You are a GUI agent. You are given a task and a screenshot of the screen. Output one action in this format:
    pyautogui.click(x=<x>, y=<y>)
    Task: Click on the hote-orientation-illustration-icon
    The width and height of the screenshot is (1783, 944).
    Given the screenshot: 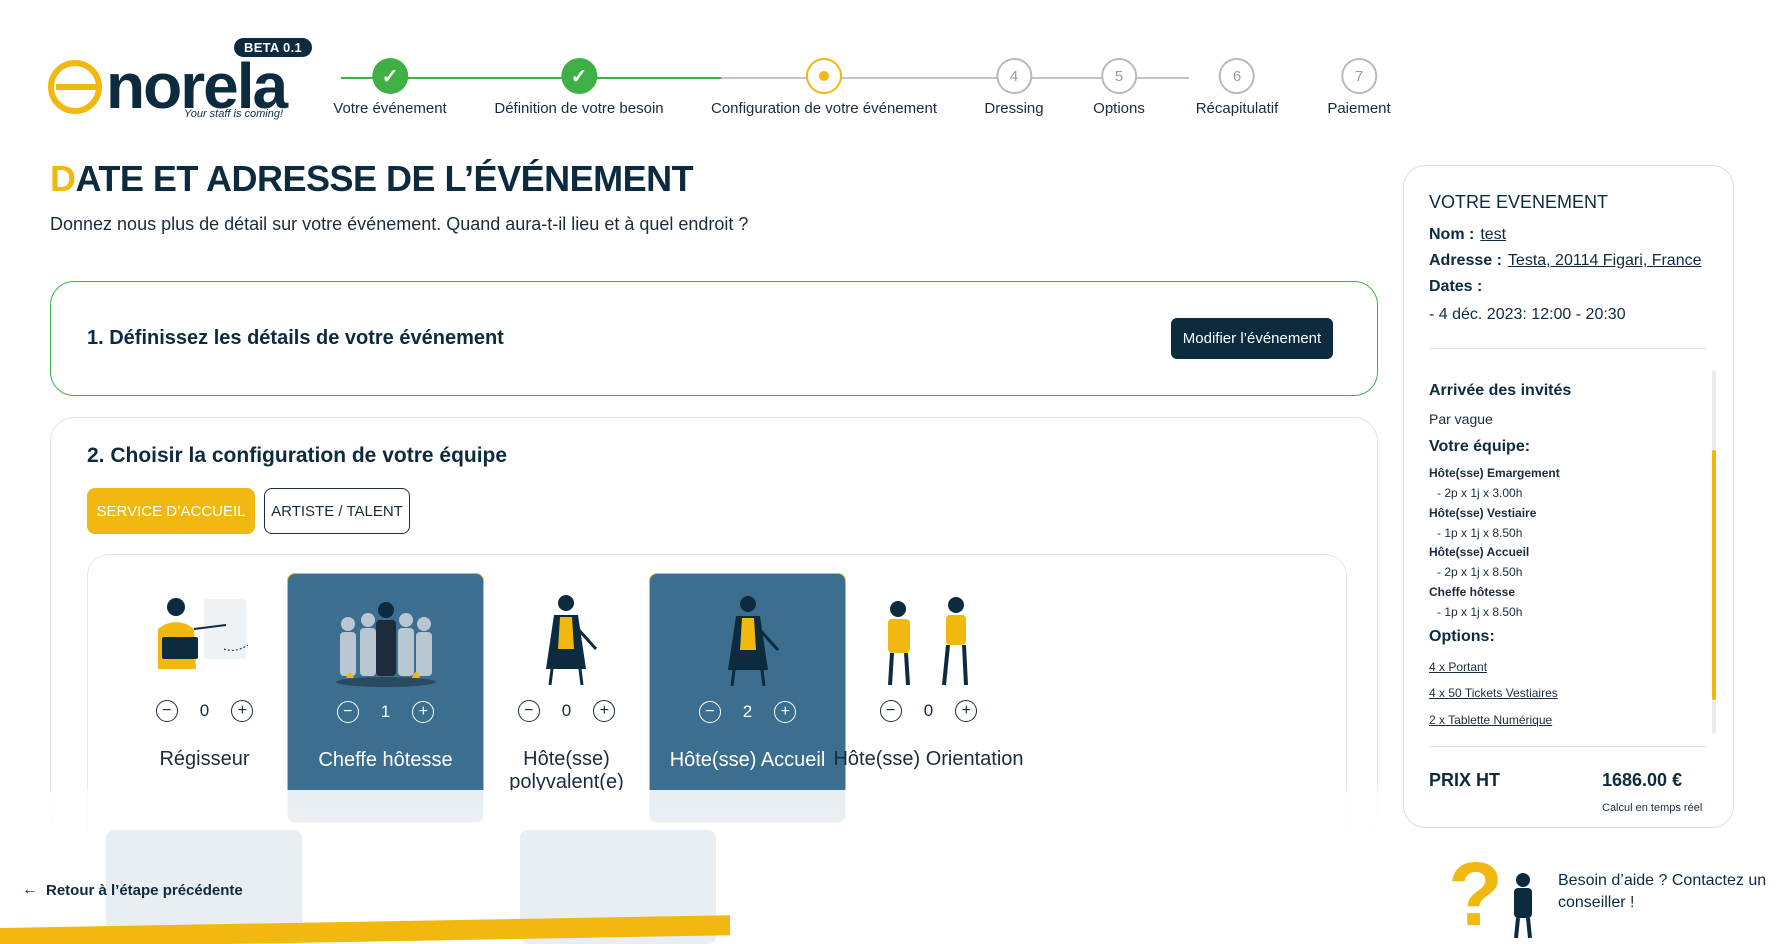 What is the action you would take?
    pyautogui.click(x=928, y=641)
    